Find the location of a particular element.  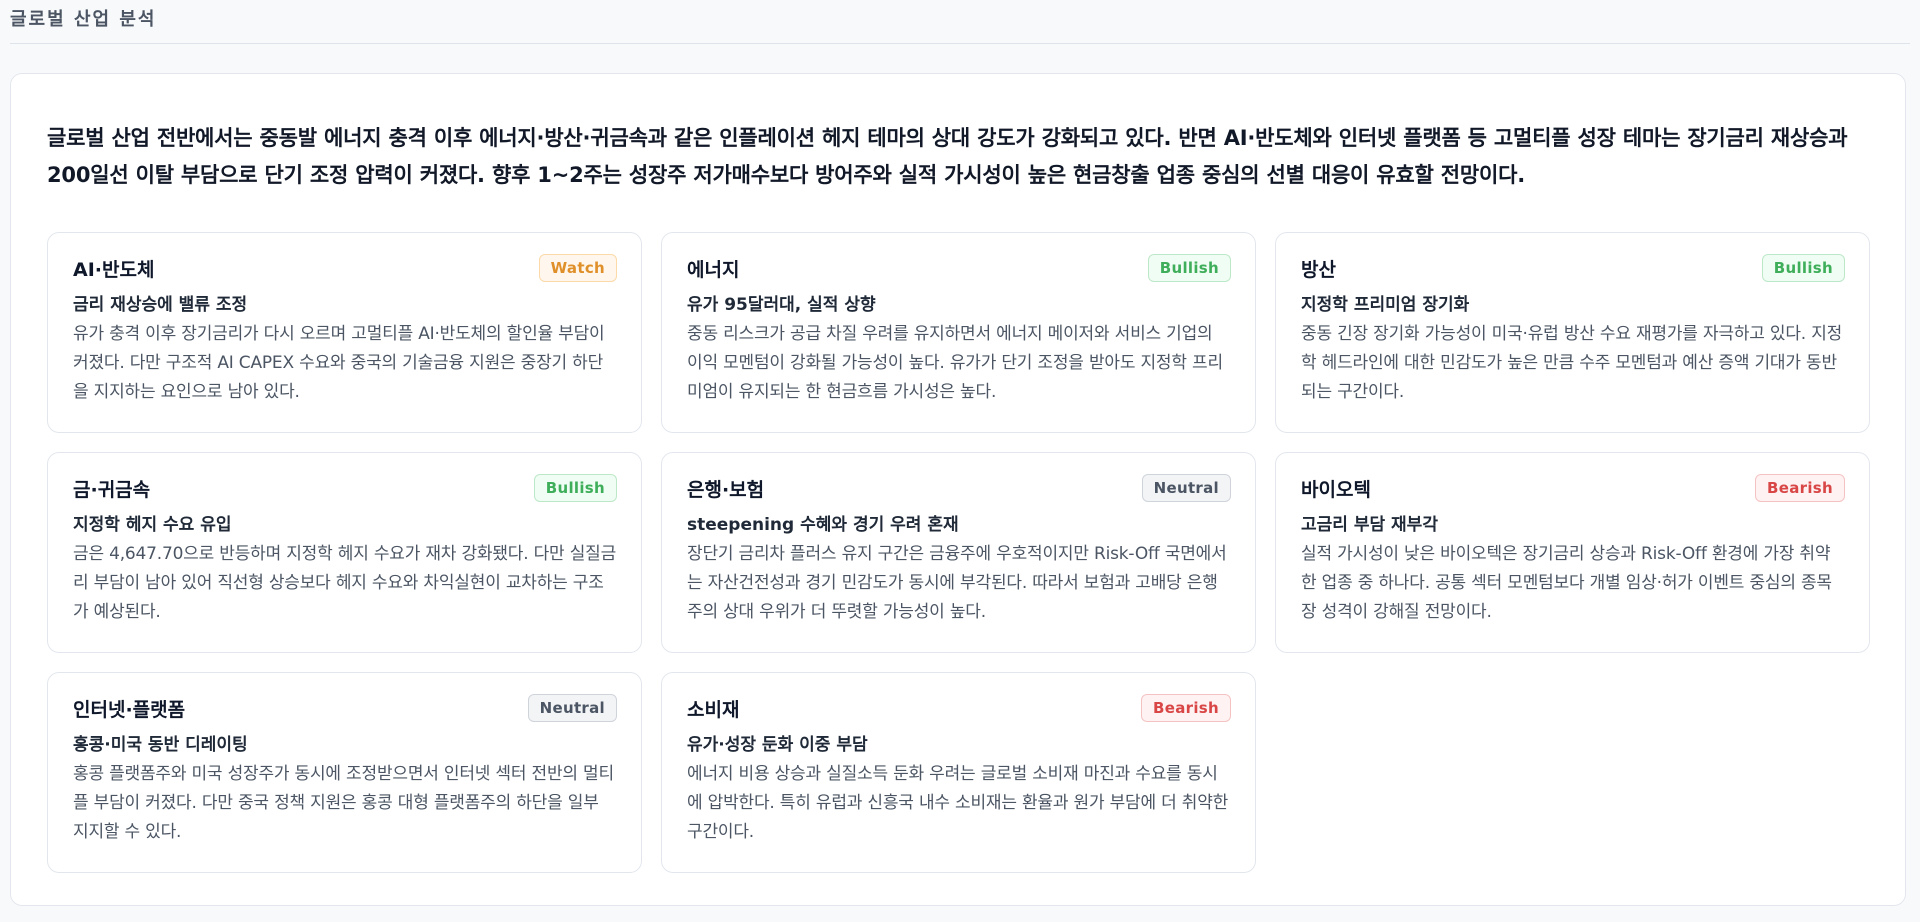

sector-headline: 금리 재상승에 밸류 조정 is located at coordinates (160, 305).